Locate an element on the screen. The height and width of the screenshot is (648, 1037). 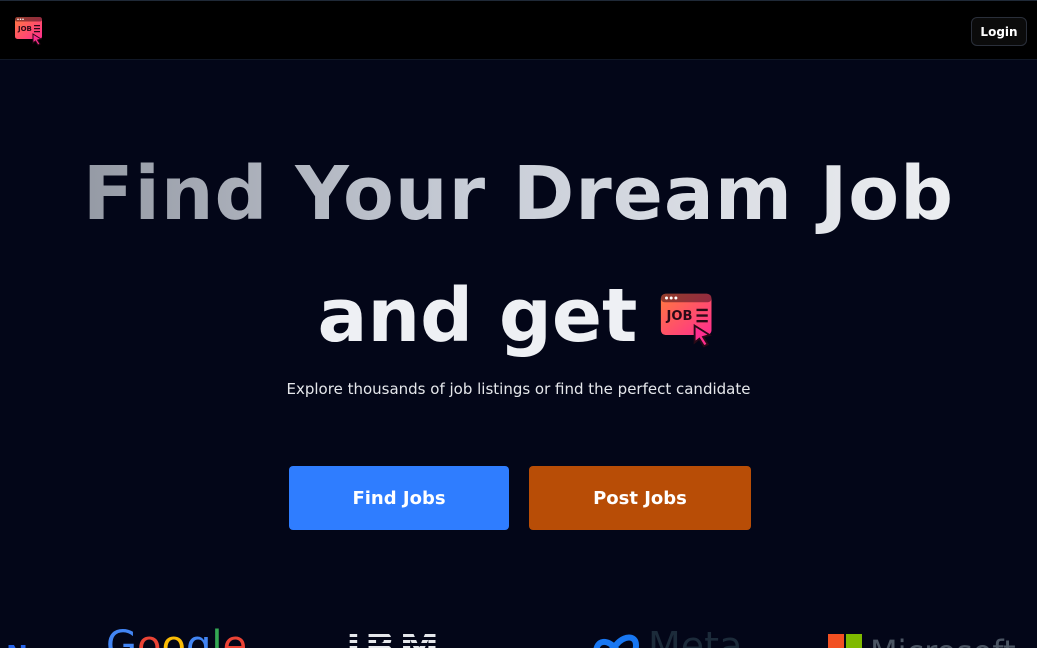
partial-company-logo: AN is located at coordinates (14, 642).